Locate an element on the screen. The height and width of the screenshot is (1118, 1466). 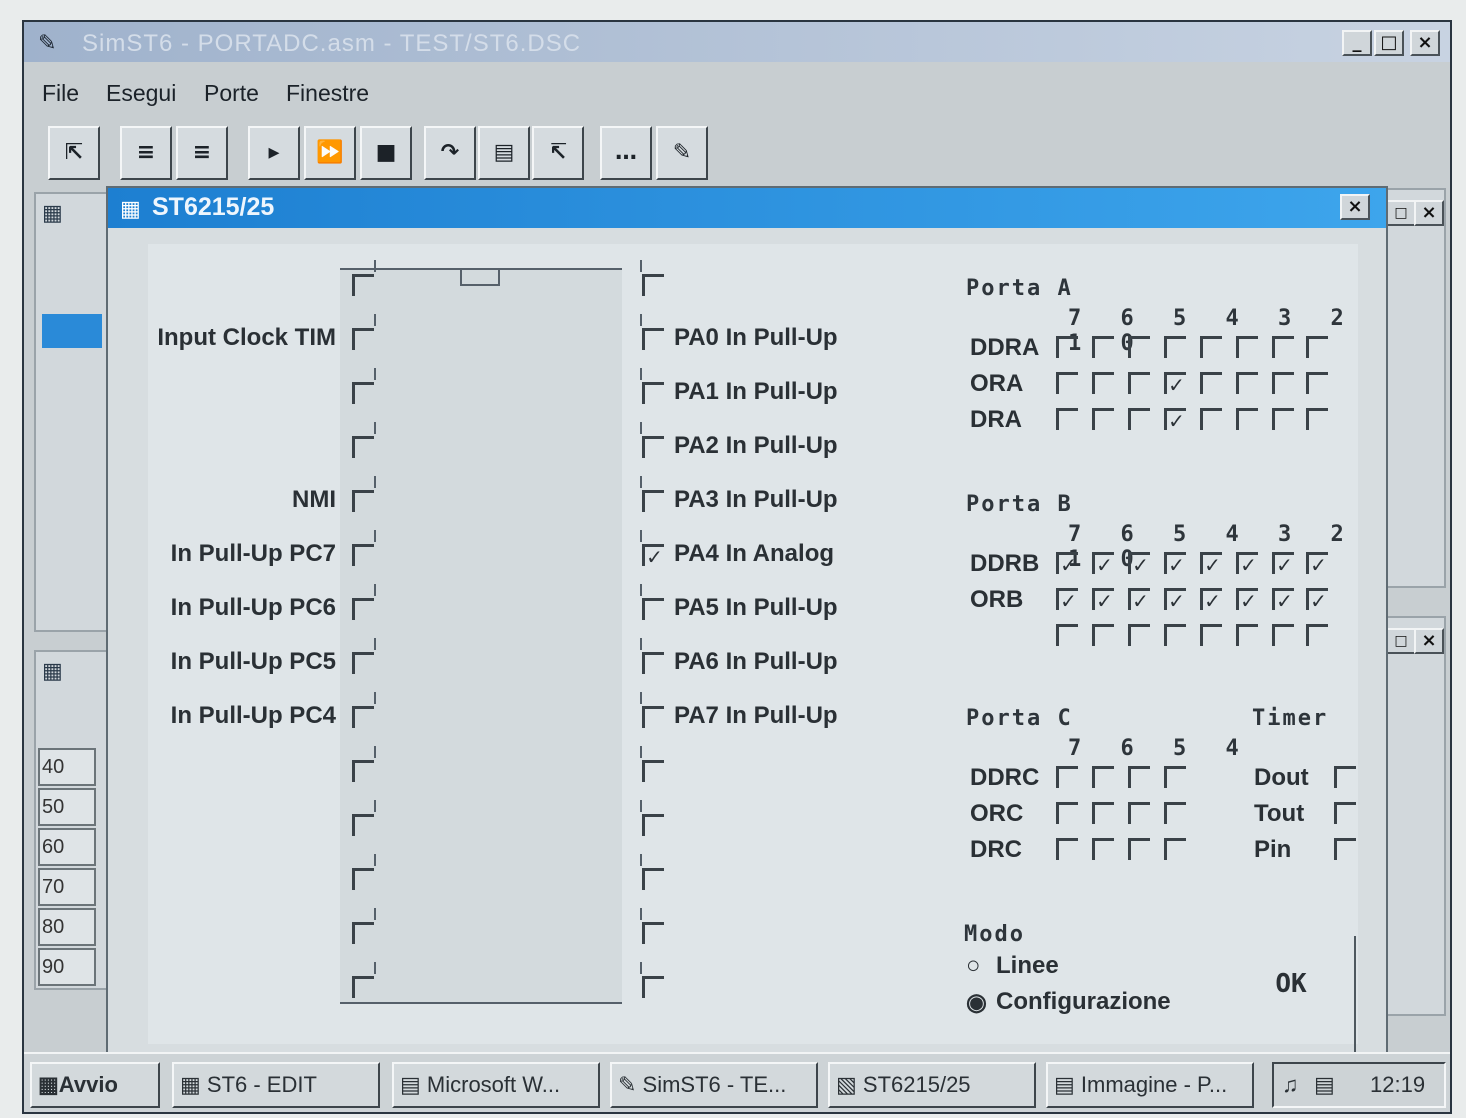
tag-icon: ✎ is located at coordinates (682, 153).